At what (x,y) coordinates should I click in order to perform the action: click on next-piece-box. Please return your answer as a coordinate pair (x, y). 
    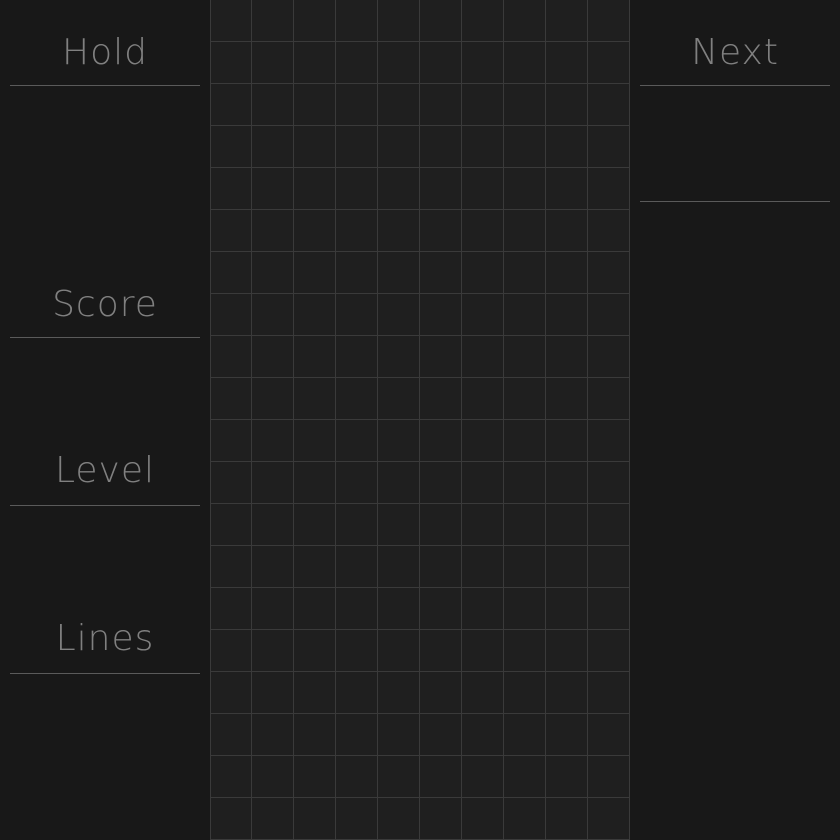
    Looking at the image, I should click on (735, 145).